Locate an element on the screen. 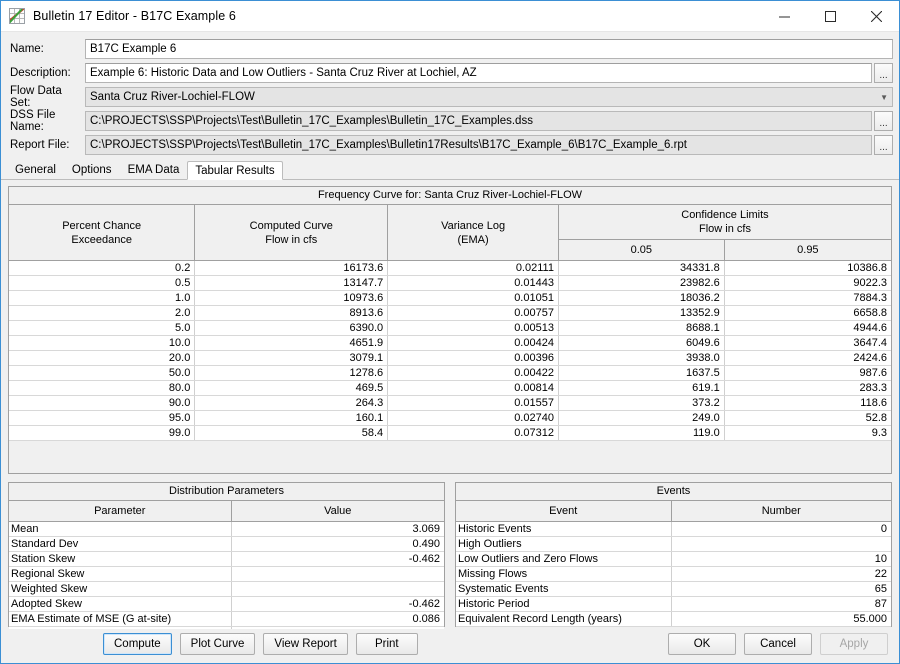 The width and height of the screenshot is (900, 664). header-variance-log: Variance Log (EMA) is located at coordinates (473, 233).